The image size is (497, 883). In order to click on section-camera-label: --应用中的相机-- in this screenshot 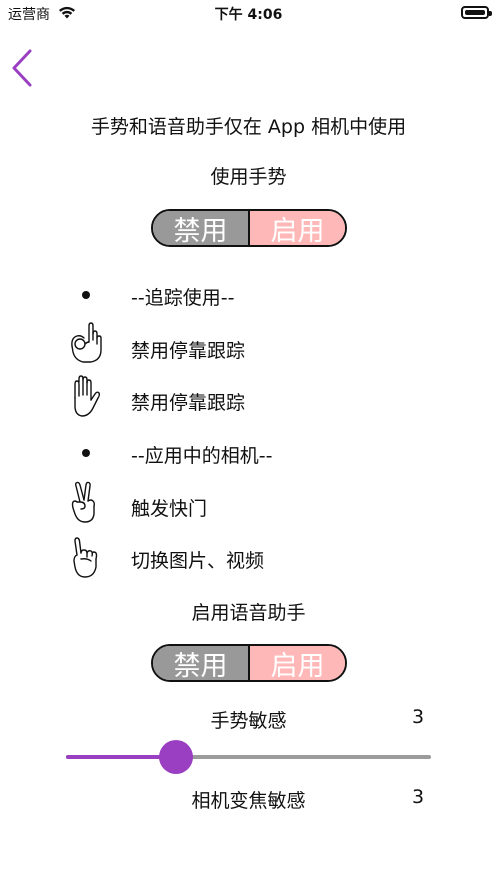, I will do `click(202, 456)`.